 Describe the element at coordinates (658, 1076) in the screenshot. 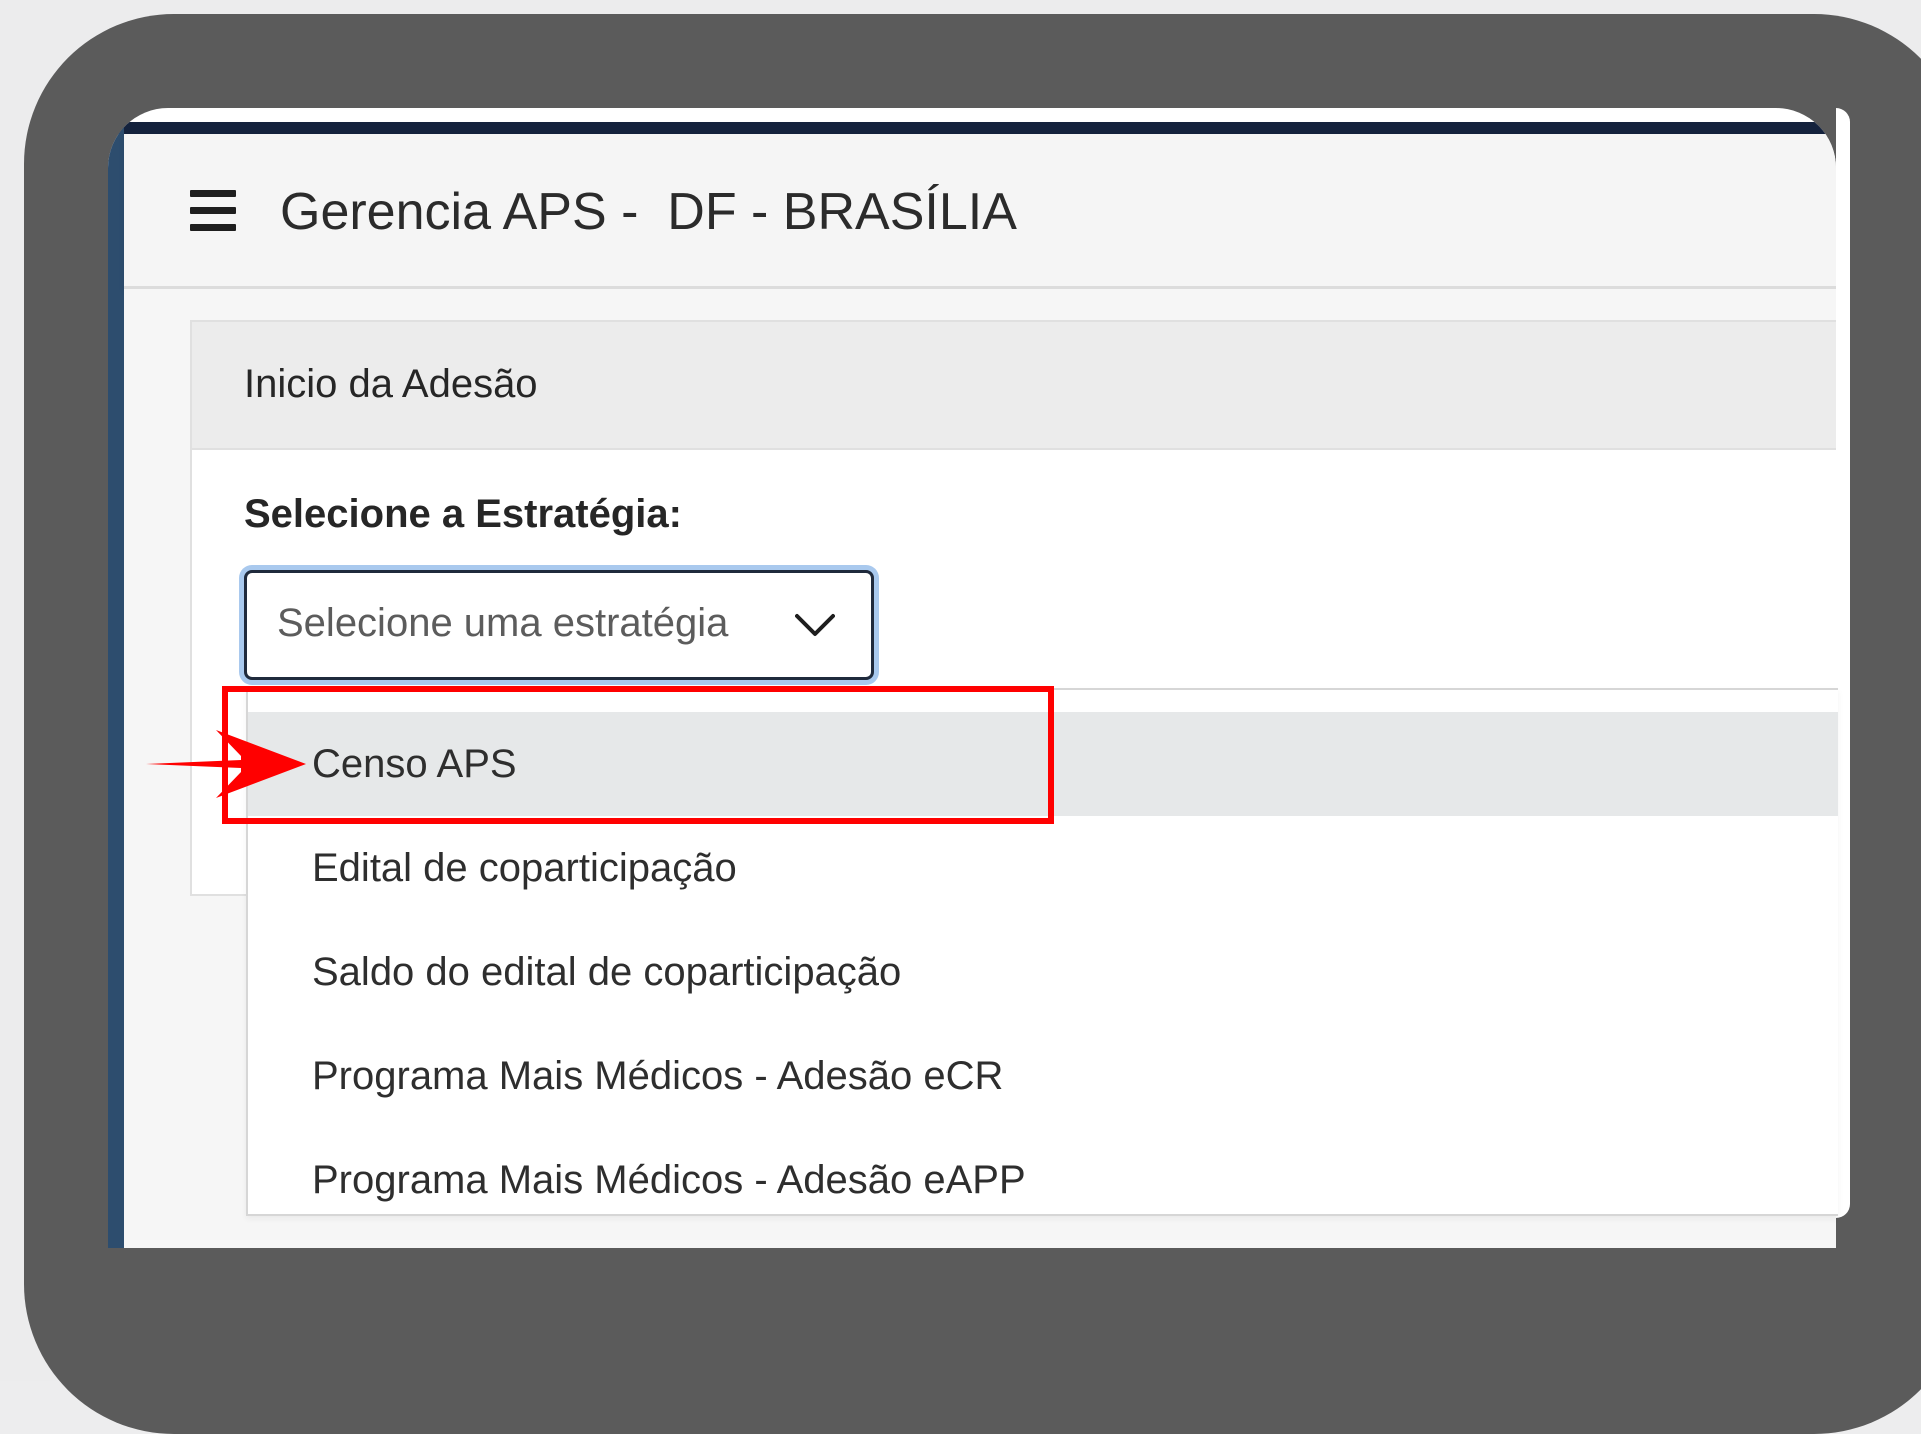

I see `option-label: Programa Mais Médicos - Adesão eCR` at that location.